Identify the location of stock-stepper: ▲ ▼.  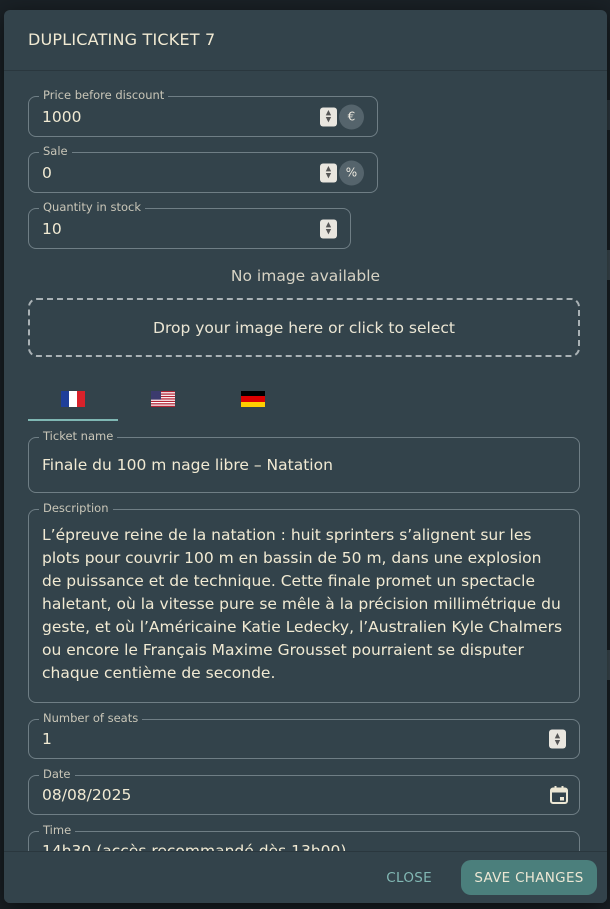
(328, 228).